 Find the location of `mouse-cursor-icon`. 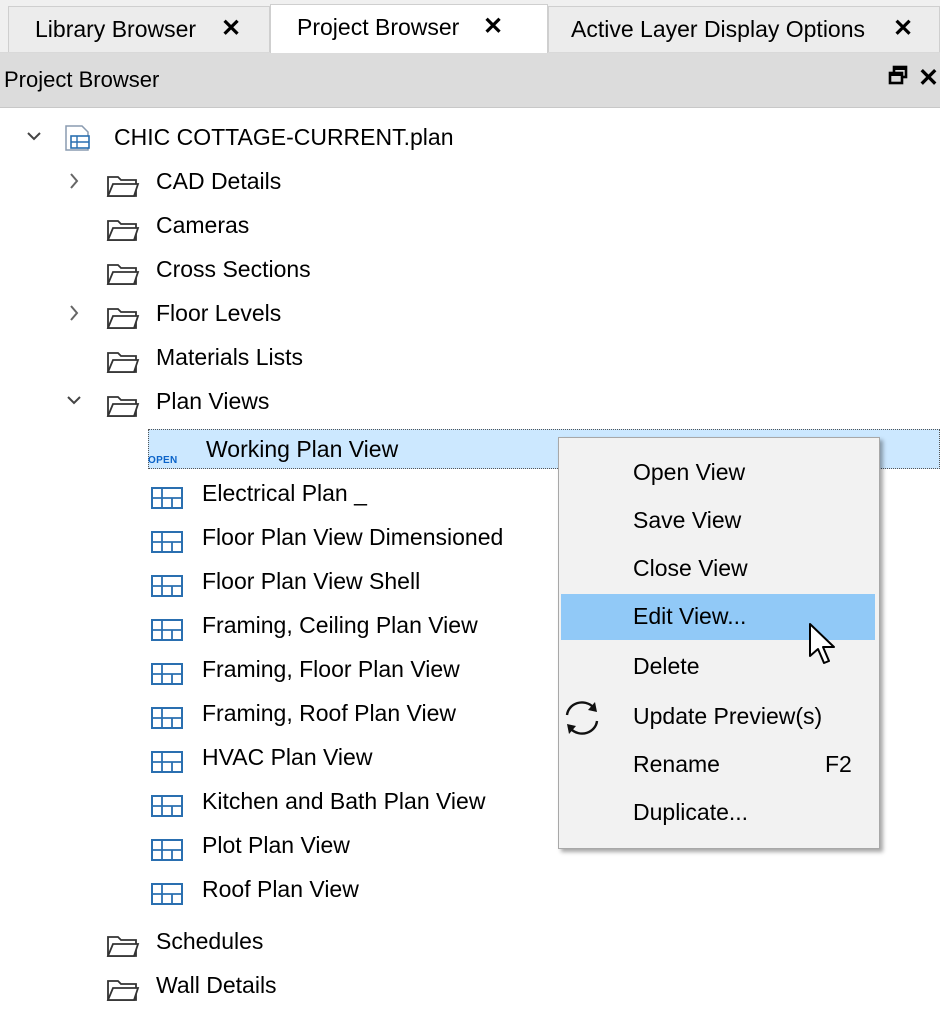

mouse-cursor-icon is located at coordinates (823, 645).